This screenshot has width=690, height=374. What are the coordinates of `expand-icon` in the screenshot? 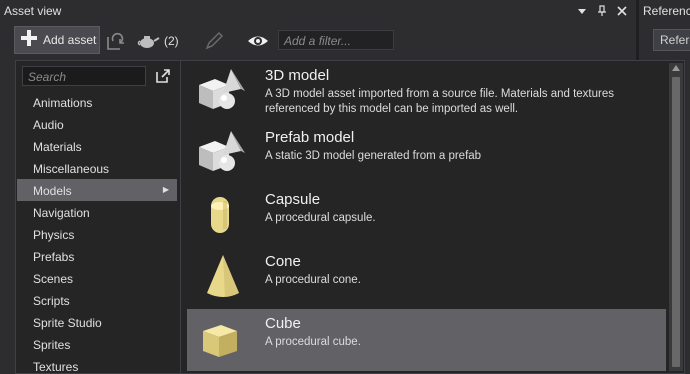 It's located at (163, 76).